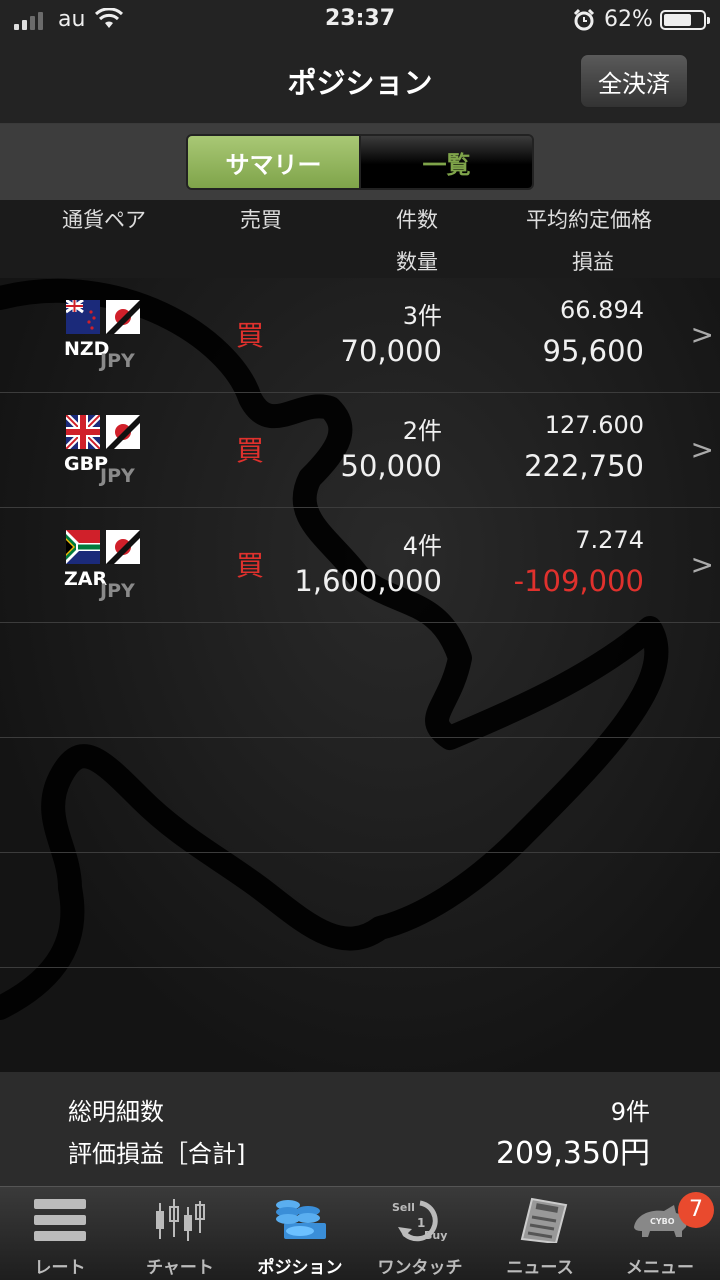 Image resolution: width=720 pixels, height=1280 pixels. Describe the element at coordinates (360, 20) in the screenshot. I see `status-bar: au 23:37 62%` at that location.